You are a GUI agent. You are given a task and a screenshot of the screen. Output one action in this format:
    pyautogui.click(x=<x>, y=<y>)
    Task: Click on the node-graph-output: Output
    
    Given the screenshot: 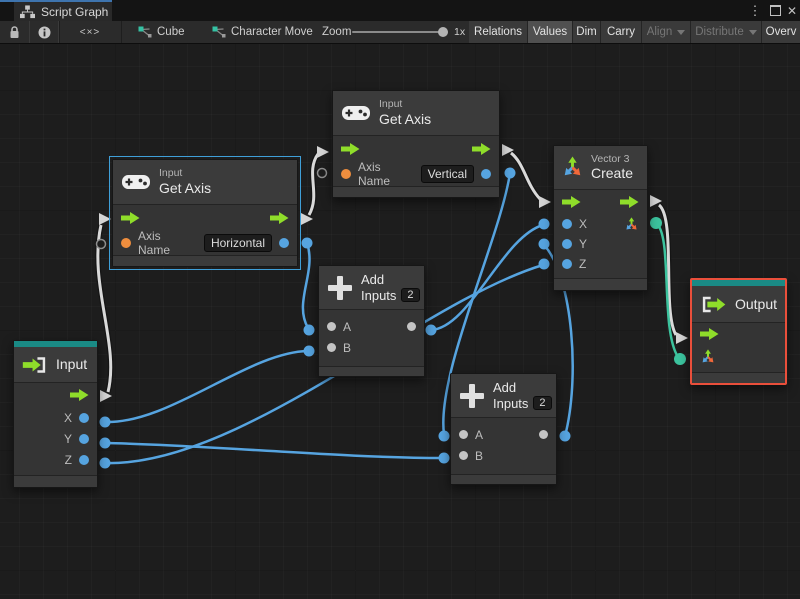 What is the action you would take?
    pyautogui.click(x=738, y=331)
    